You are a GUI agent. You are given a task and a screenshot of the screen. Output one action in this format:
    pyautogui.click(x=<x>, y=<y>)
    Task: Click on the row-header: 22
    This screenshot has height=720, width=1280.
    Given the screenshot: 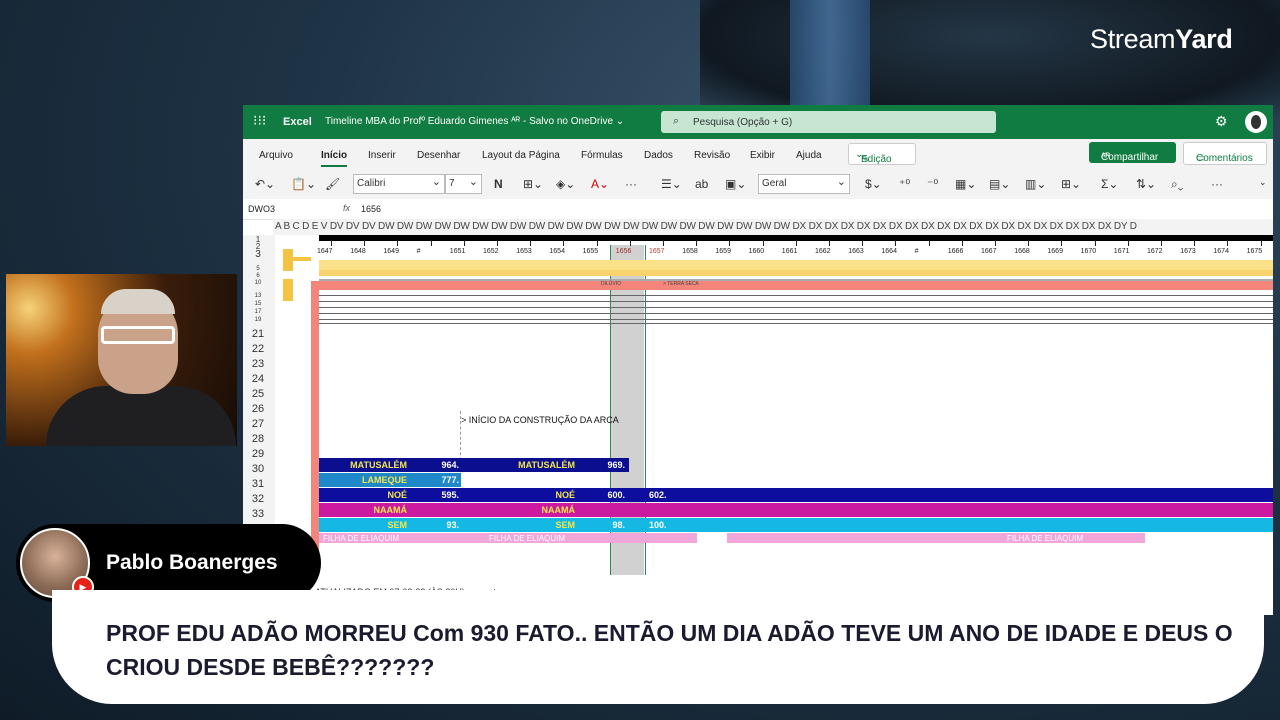 What is the action you would take?
    pyautogui.click(x=258, y=349)
    